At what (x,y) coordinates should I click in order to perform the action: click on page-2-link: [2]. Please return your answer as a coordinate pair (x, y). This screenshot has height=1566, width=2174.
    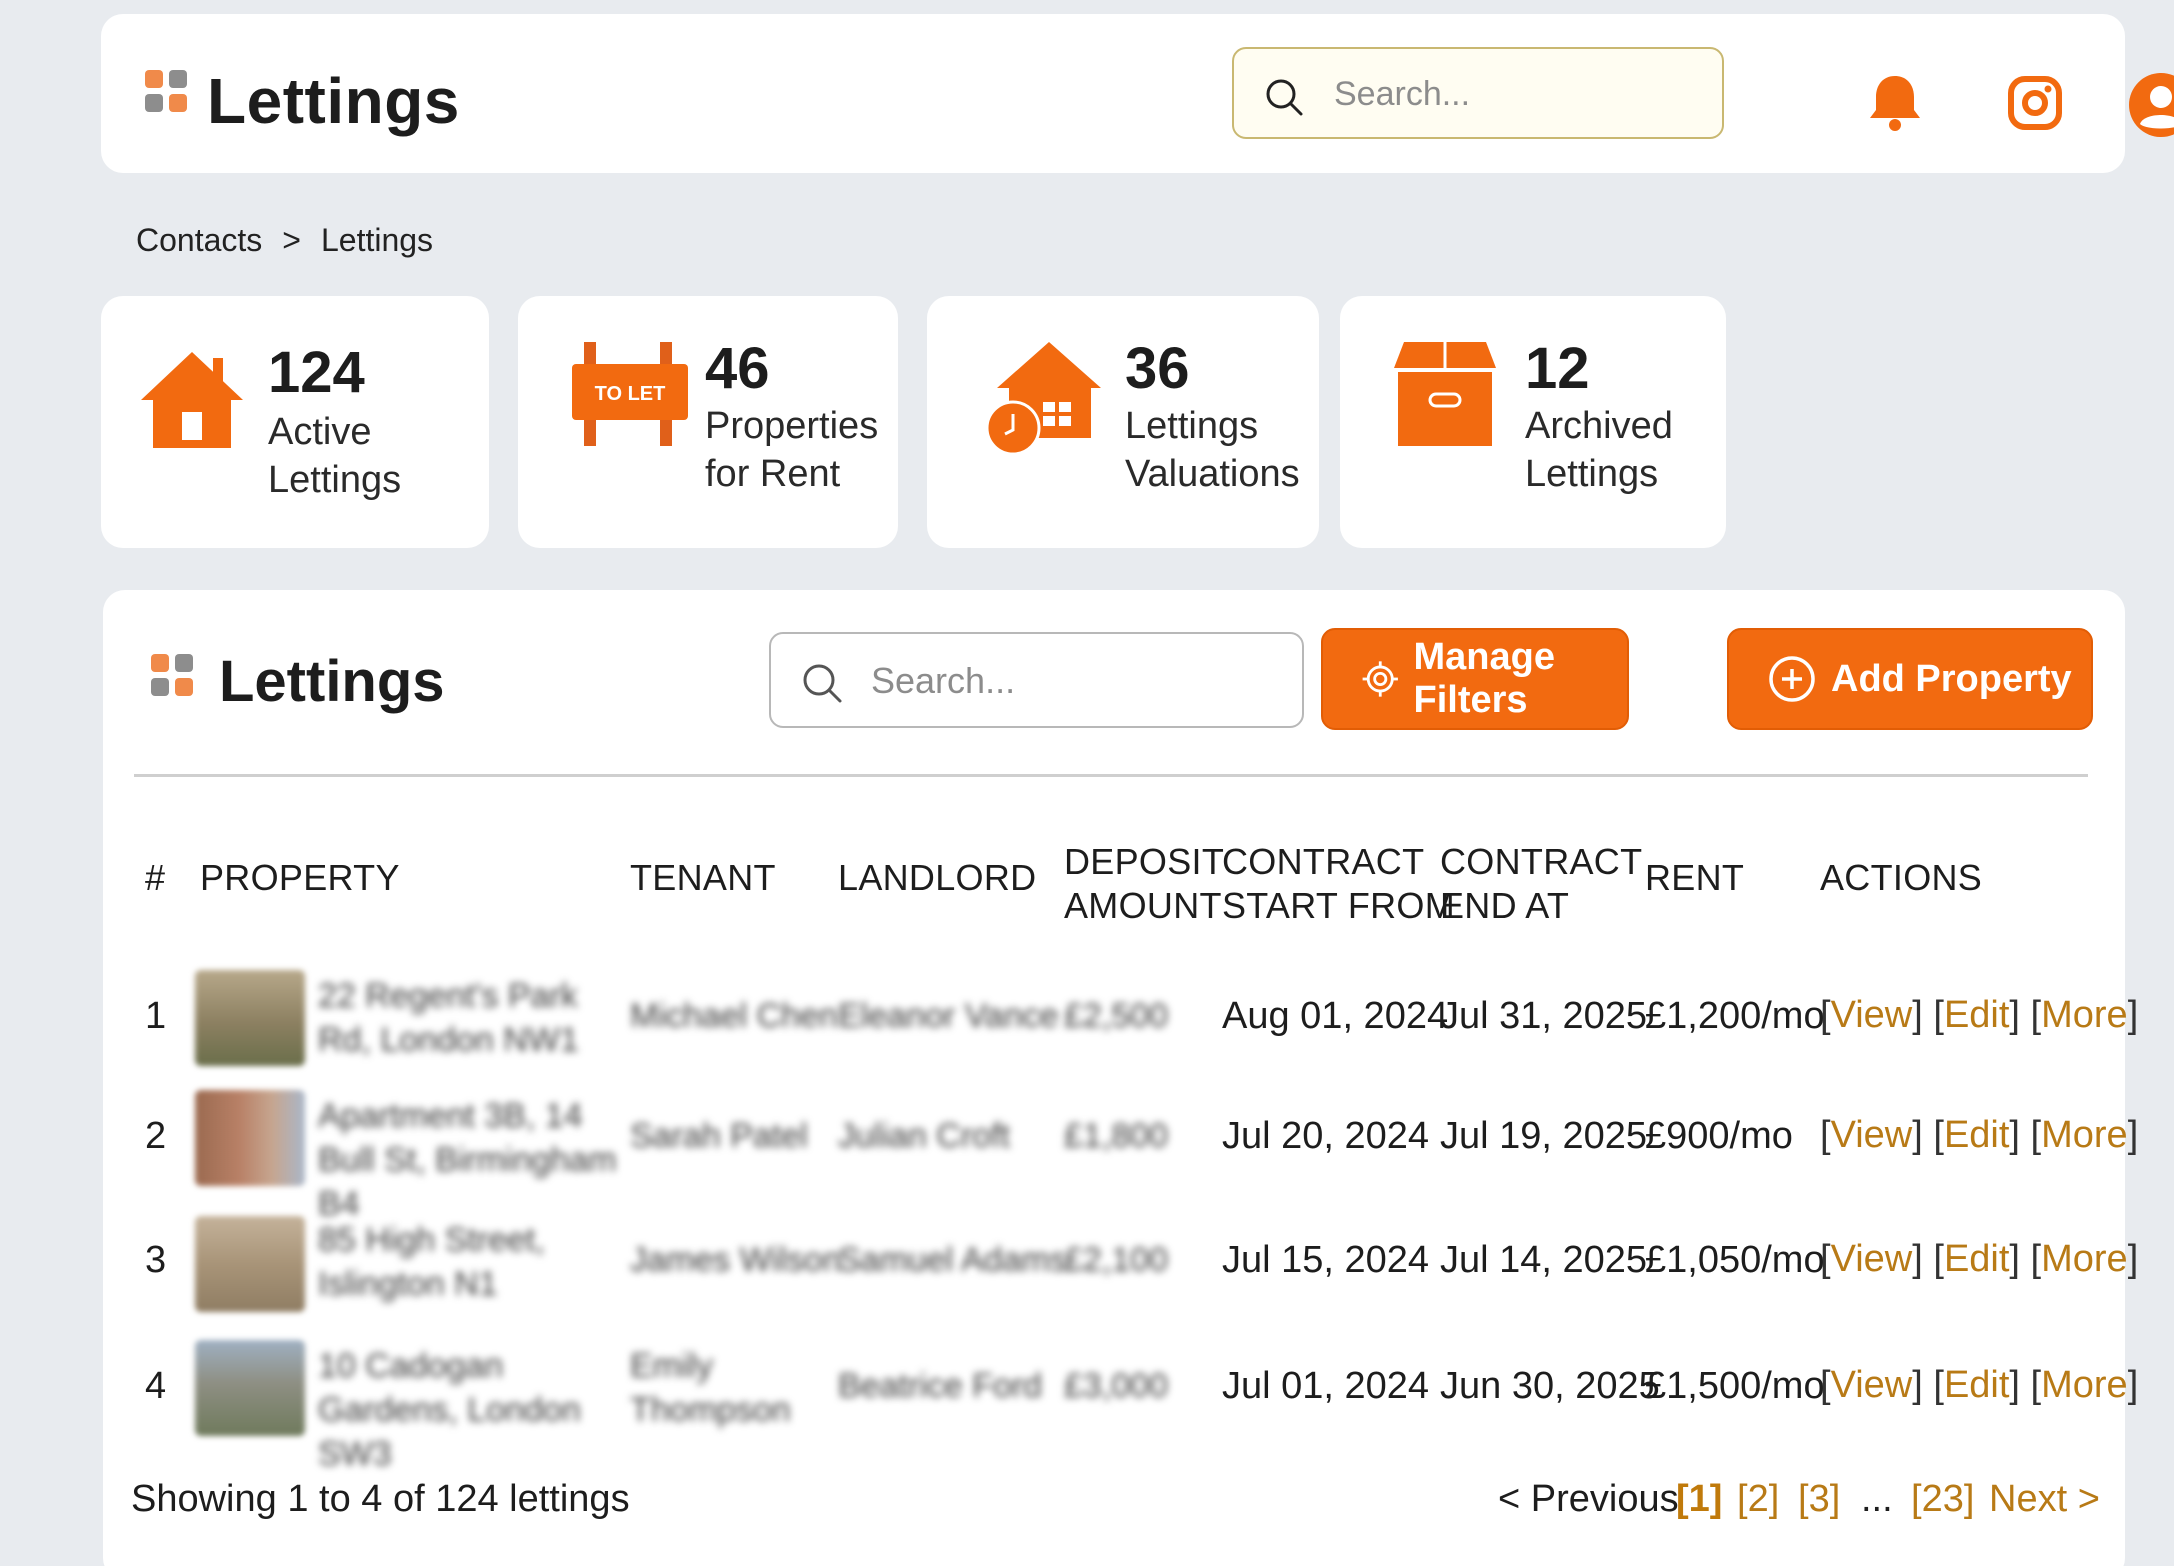
    Looking at the image, I should click on (1758, 1499).